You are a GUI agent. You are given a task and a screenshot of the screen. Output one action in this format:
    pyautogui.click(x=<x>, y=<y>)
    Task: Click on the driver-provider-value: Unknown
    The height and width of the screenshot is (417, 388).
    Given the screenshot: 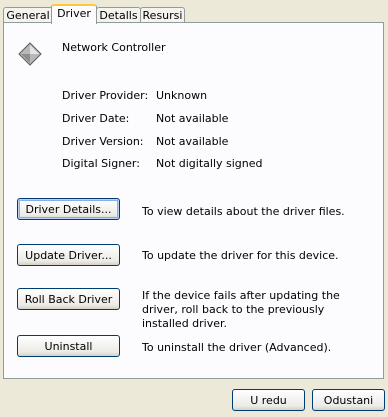 What is the action you would take?
    pyautogui.click(x=182, y=95)
    